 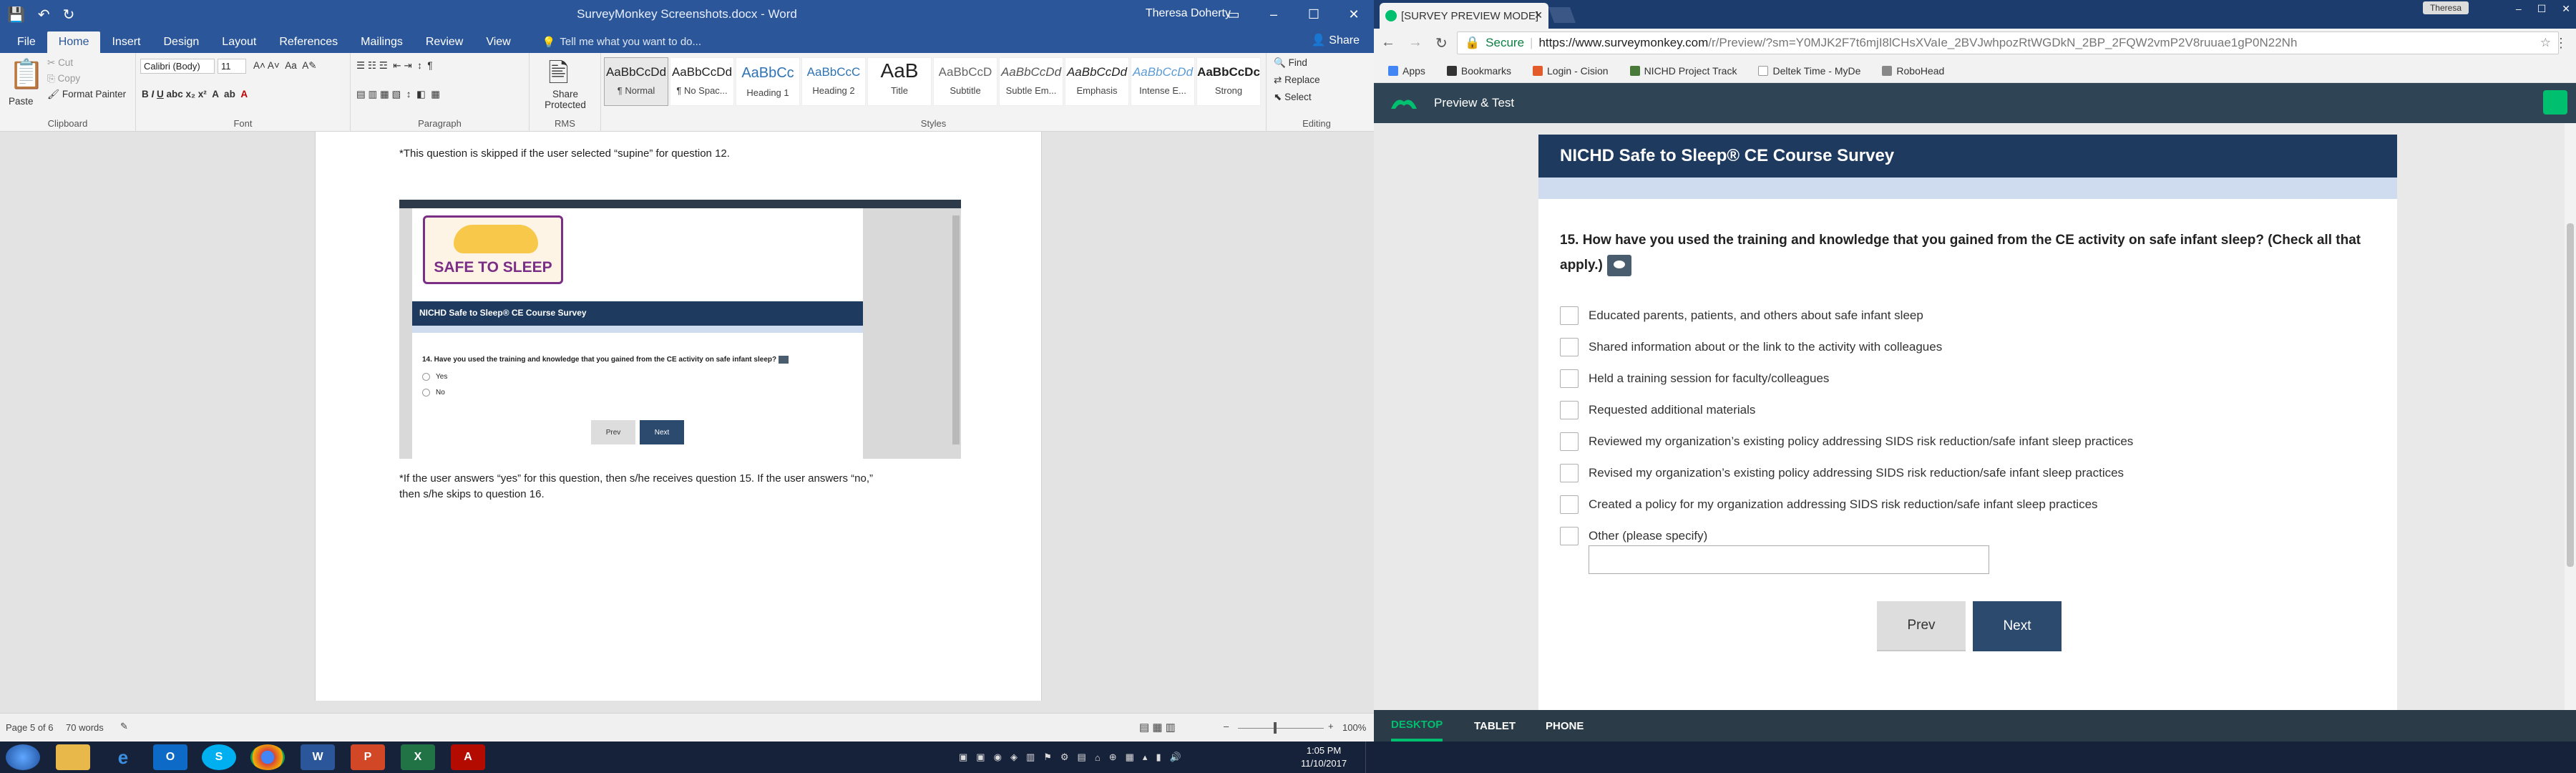 I want to click on chat-icon, so click(x=2555, y=102).